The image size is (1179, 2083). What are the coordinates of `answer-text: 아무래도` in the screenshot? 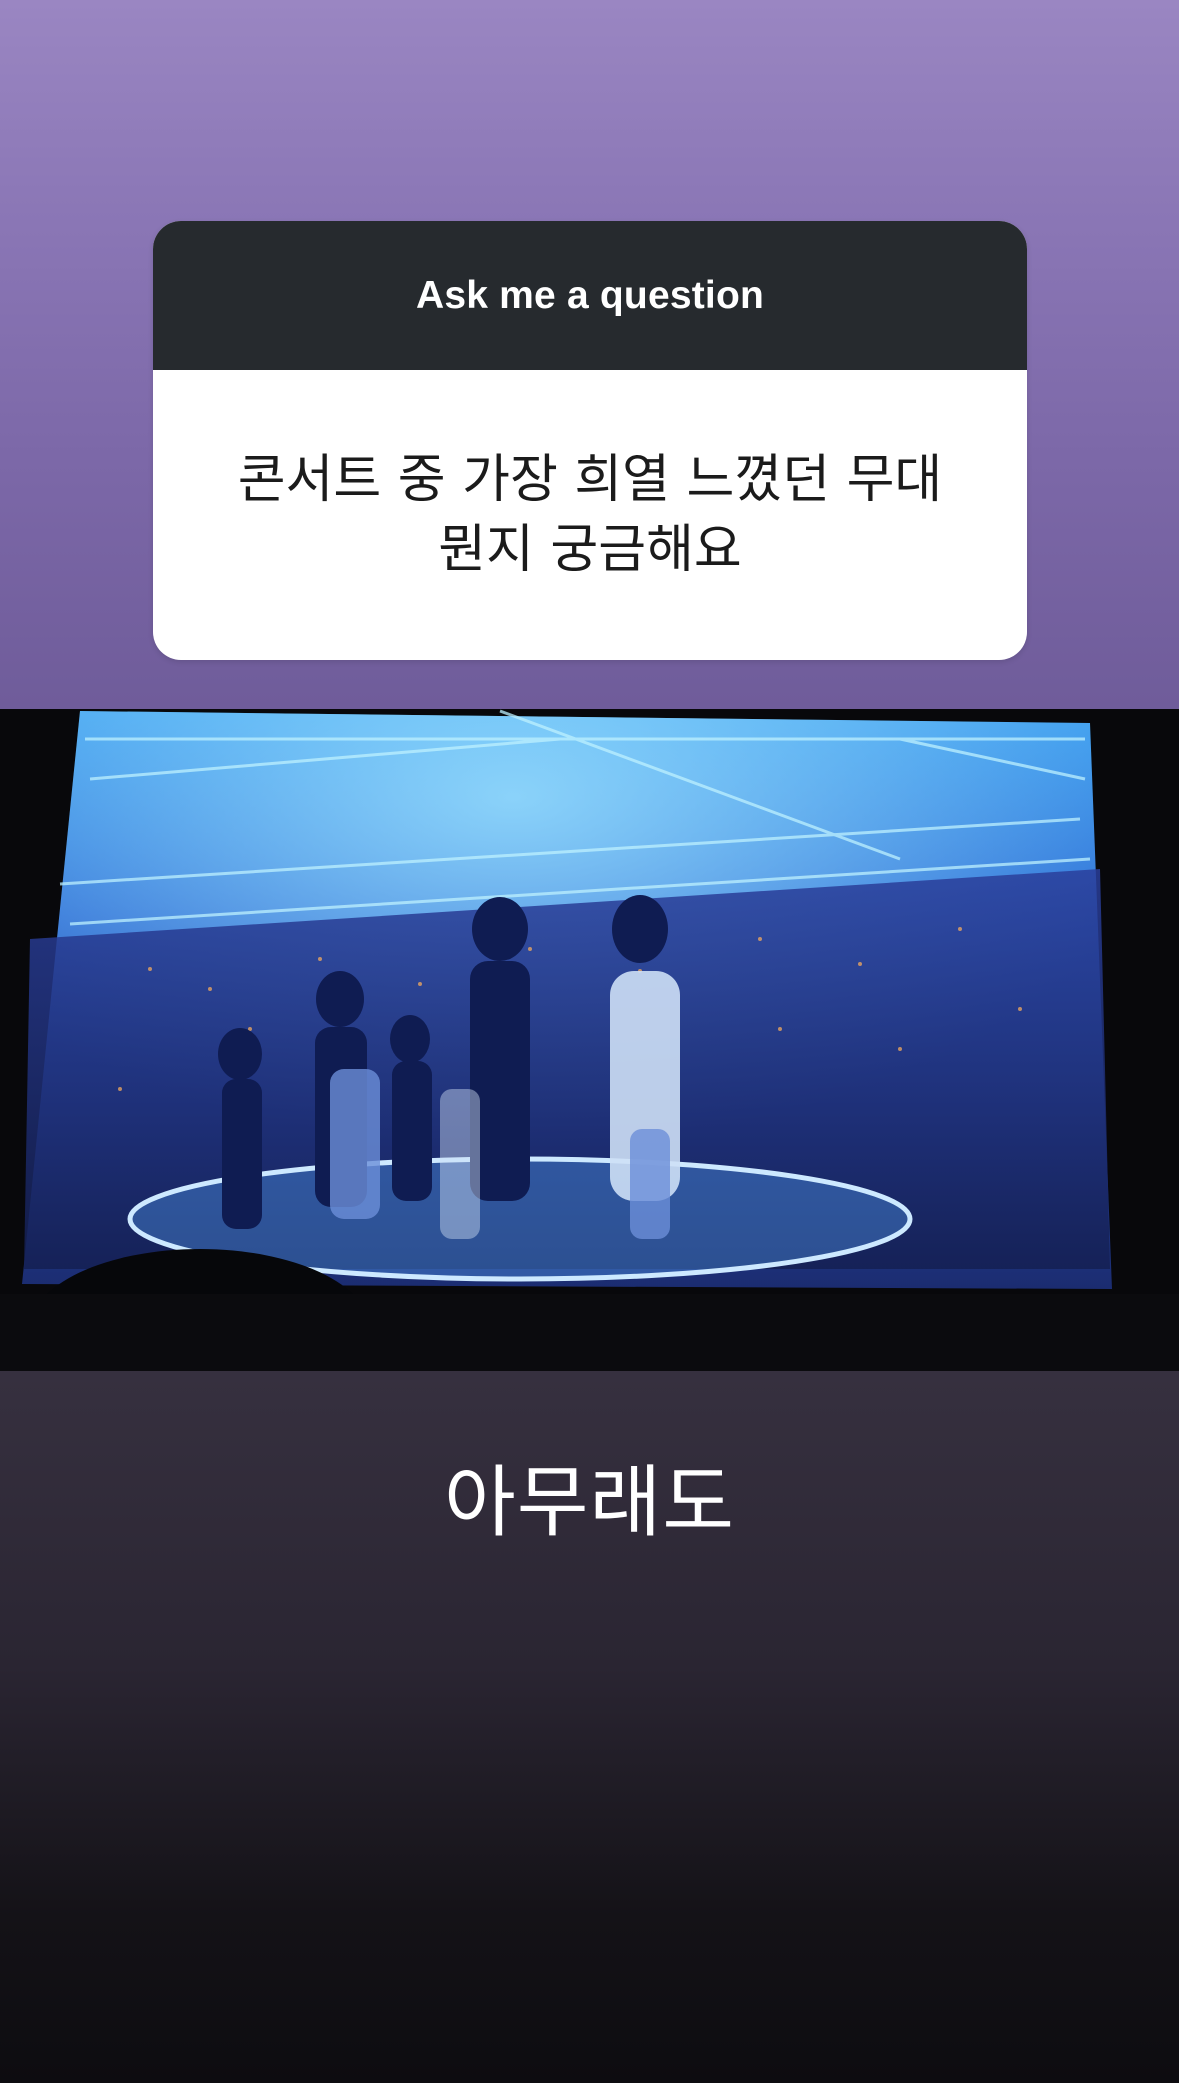 It's located at (589, 1503).